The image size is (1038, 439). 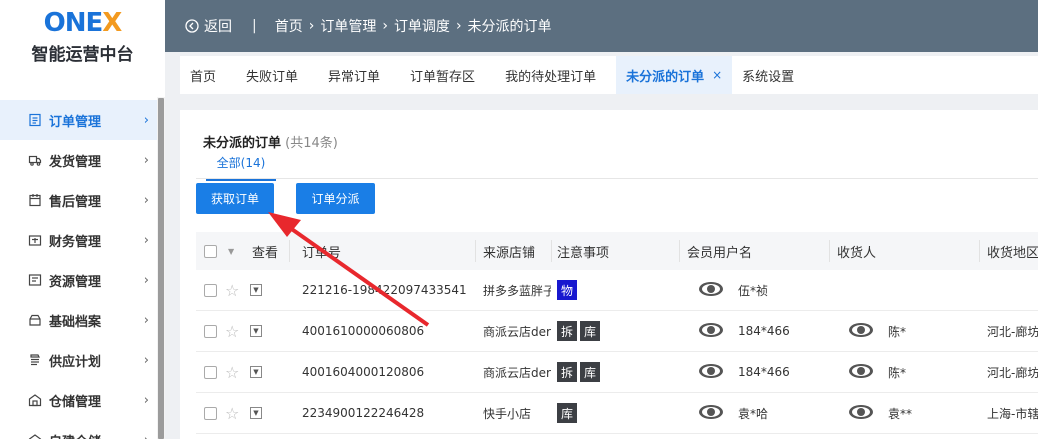 What do you see at coordinates (208, 26) in the screenshot?
I see `back-button: 返回` at bounding box center [208, 26].